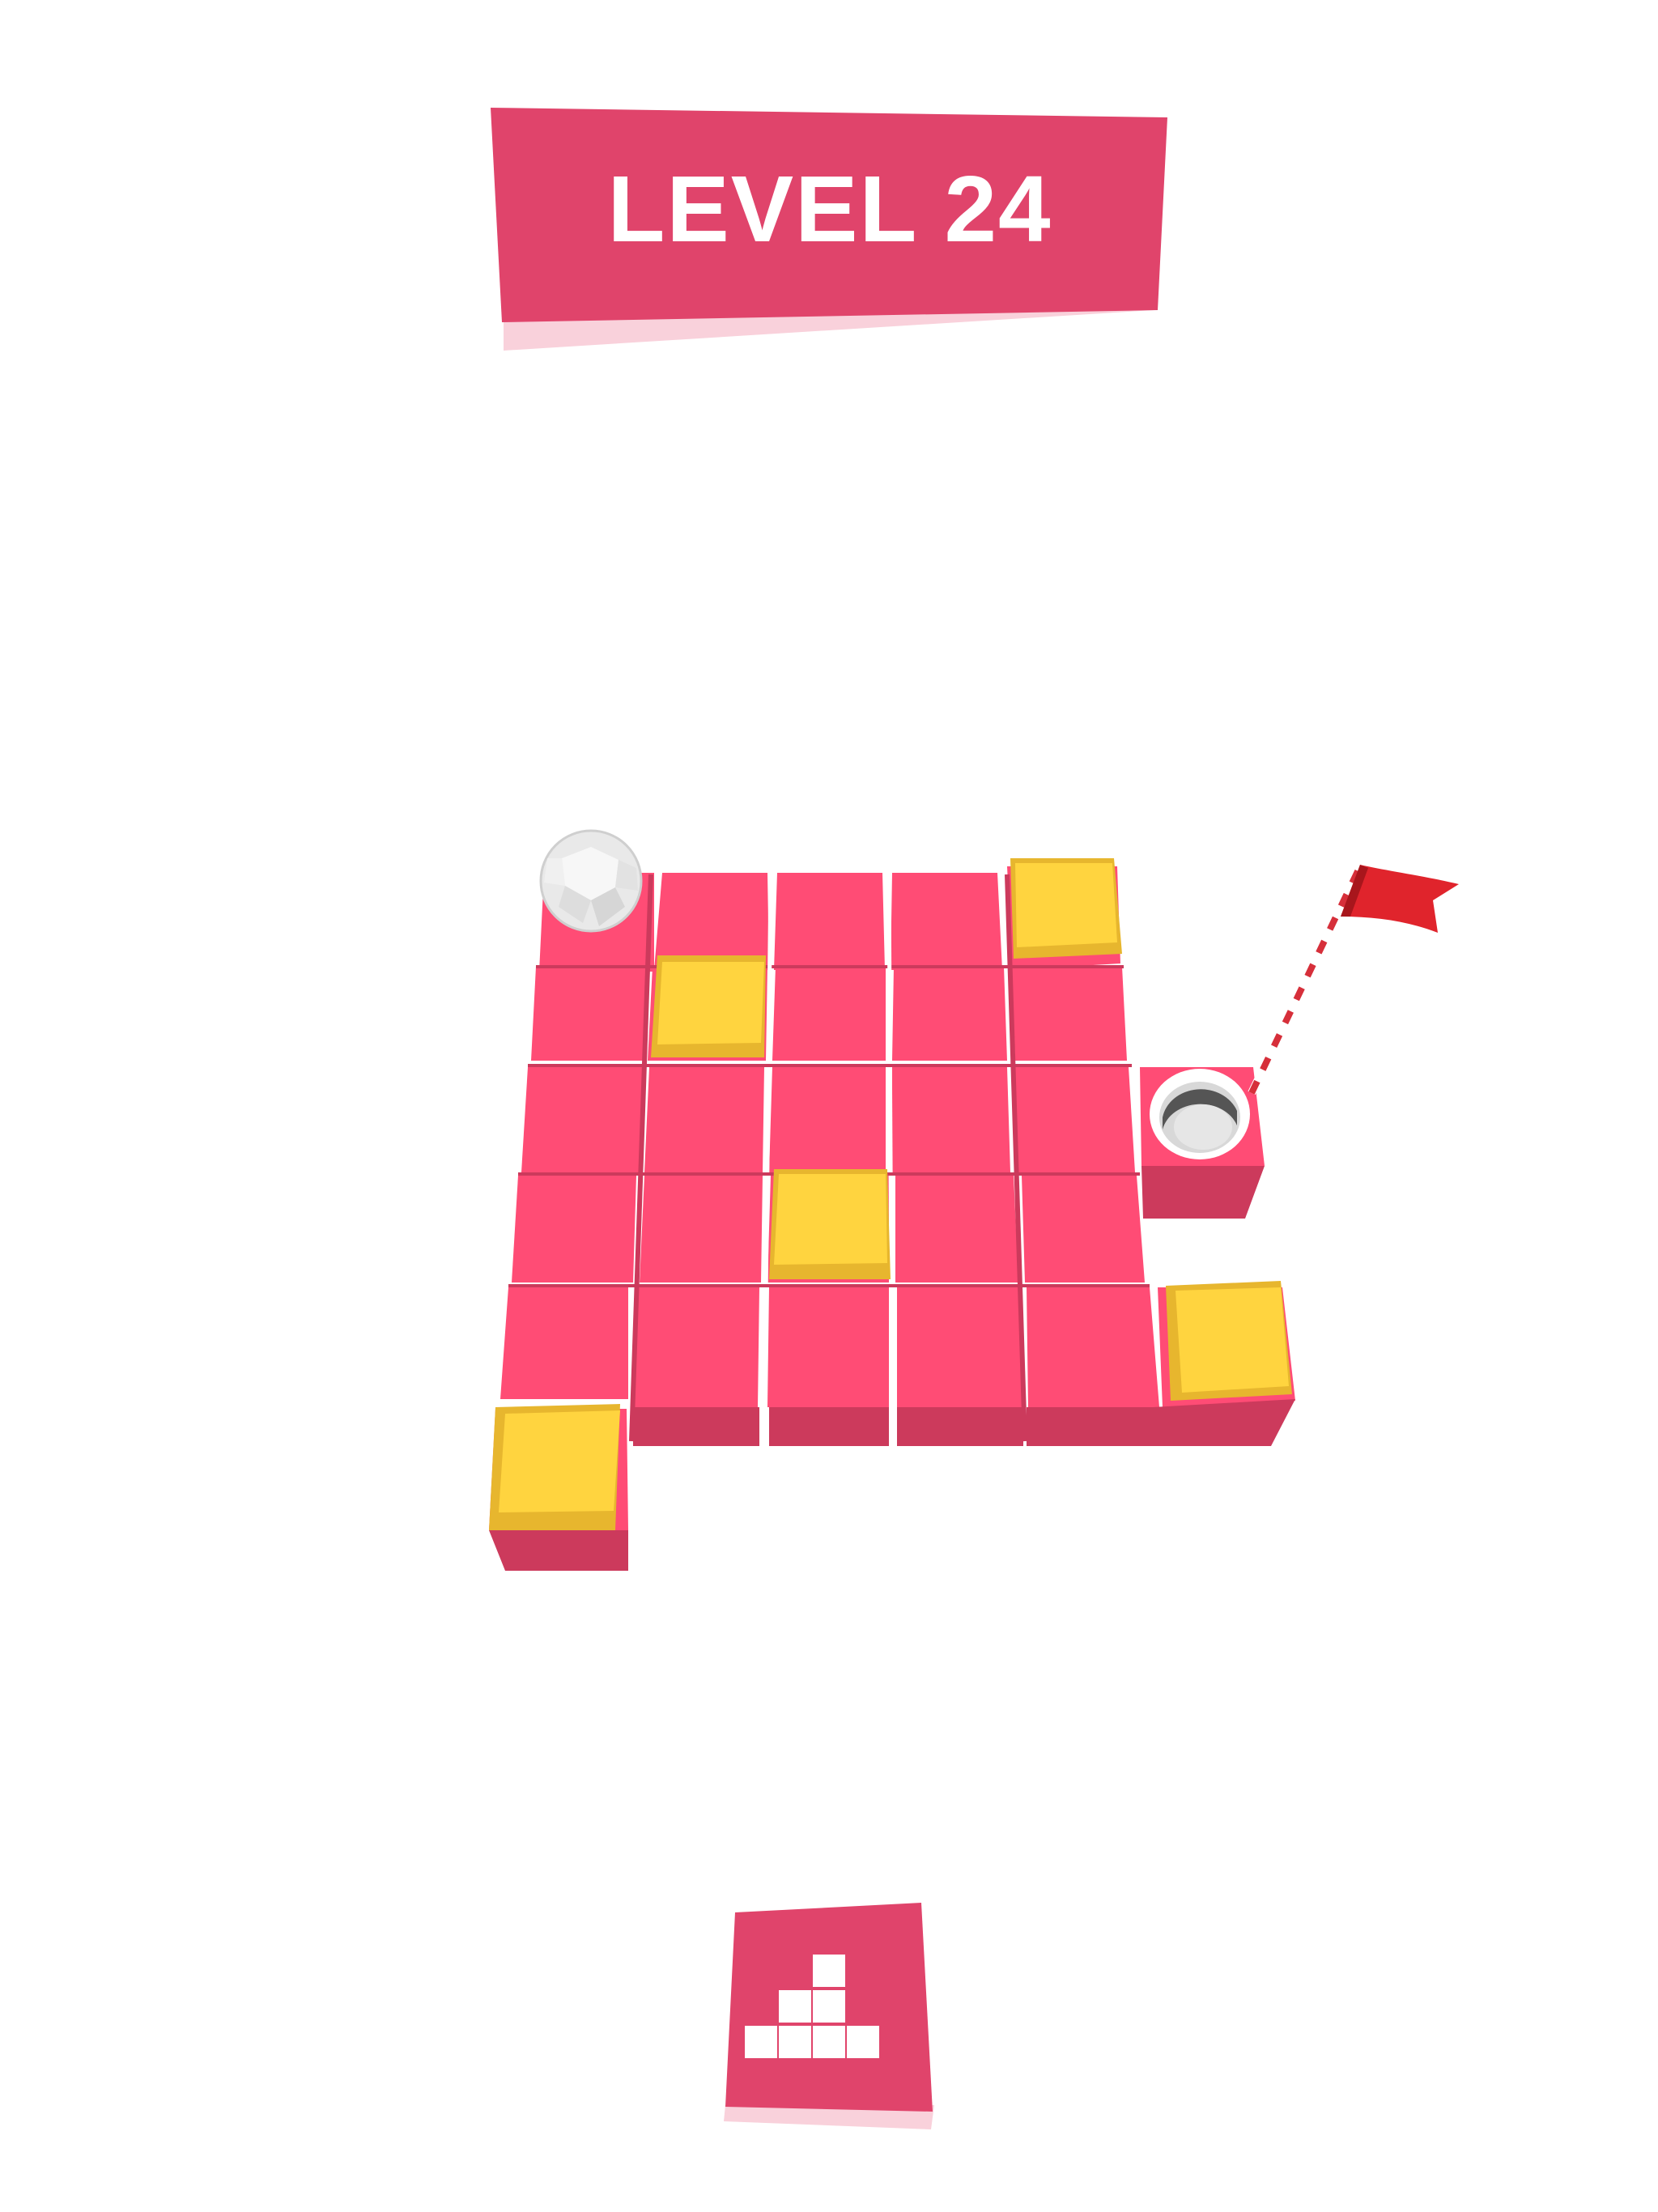  Describe the element at coordinates (949, 1014) in the screenshot. I see `tile-r1c3` at that location.